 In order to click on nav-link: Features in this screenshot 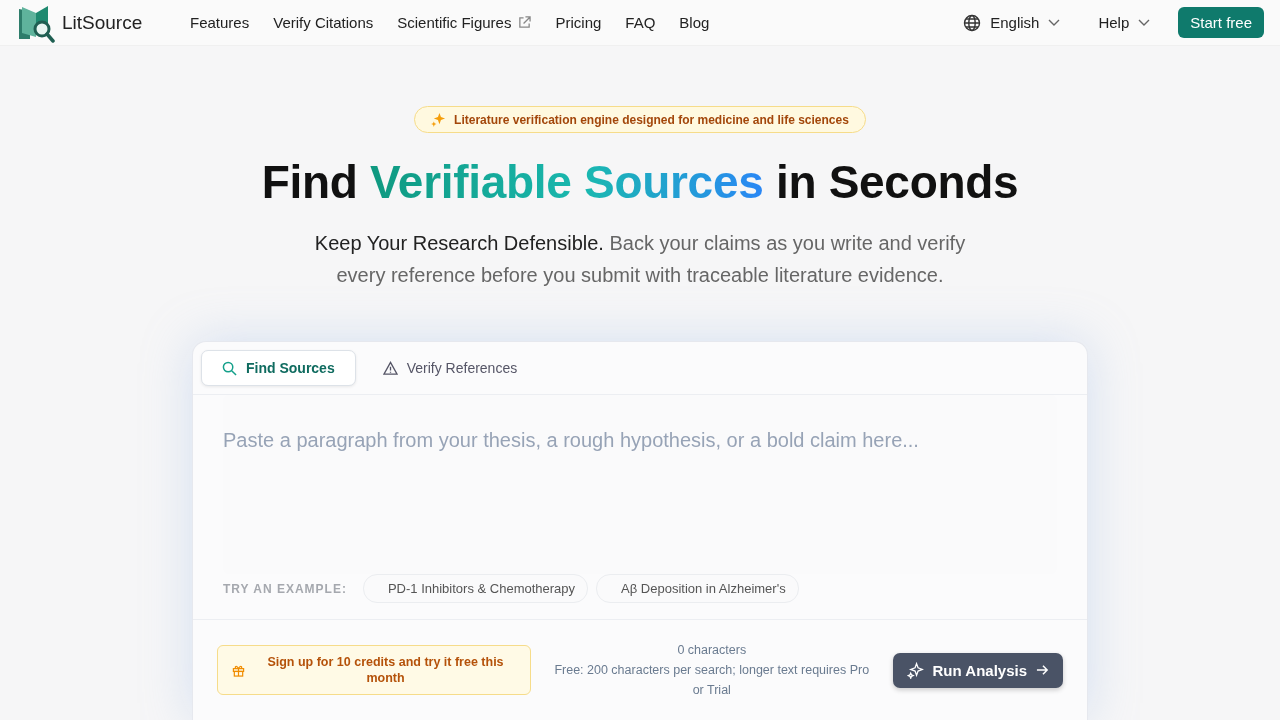, I will do `click(220, 22)`.